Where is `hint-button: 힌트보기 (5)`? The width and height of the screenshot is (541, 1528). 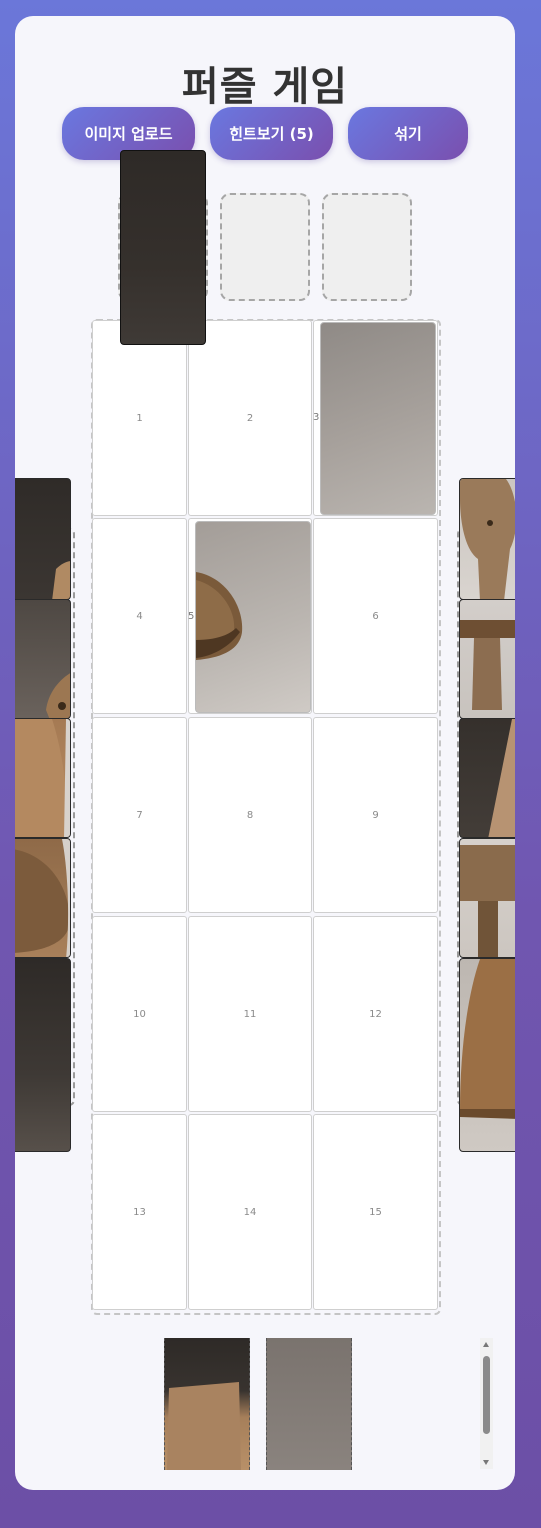 hint-button: 힌트보기 (5) is located at coordinates (271, 133).